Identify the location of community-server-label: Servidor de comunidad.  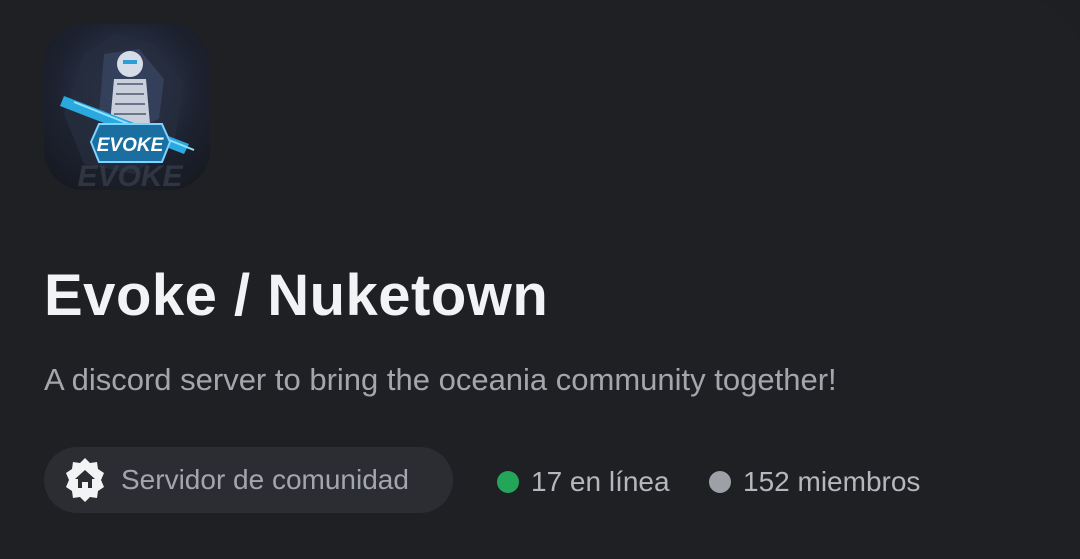
(265, 479).